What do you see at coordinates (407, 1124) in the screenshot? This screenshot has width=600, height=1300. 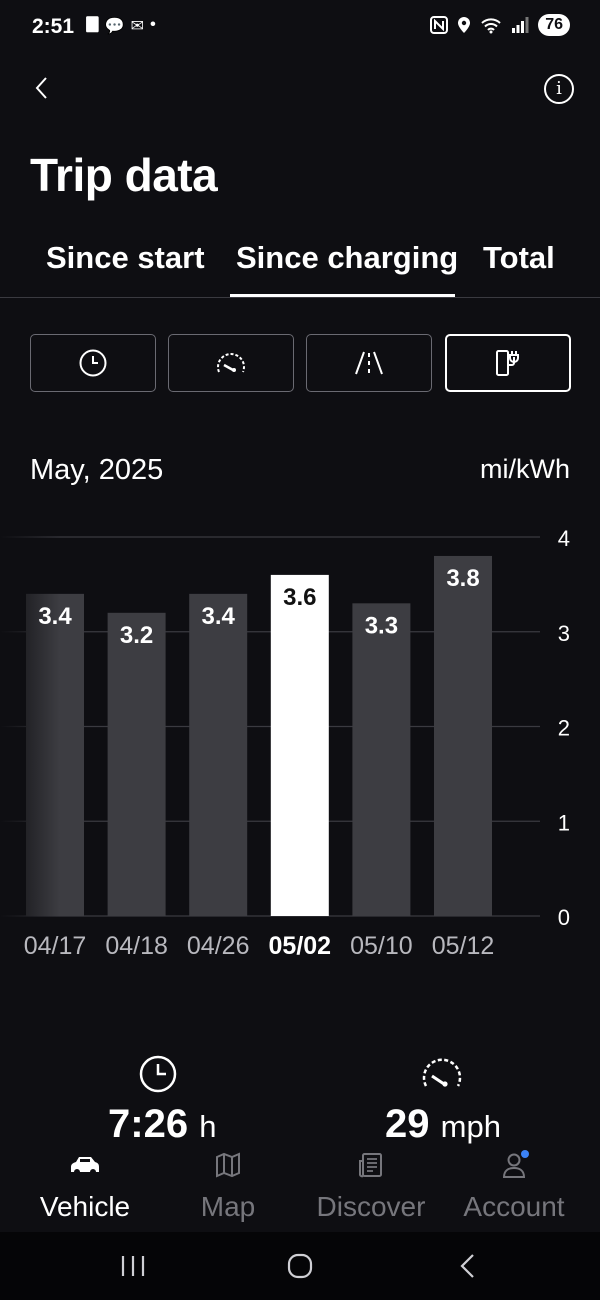 I see `speed-value: 29` at bounding box center [407, 1124].